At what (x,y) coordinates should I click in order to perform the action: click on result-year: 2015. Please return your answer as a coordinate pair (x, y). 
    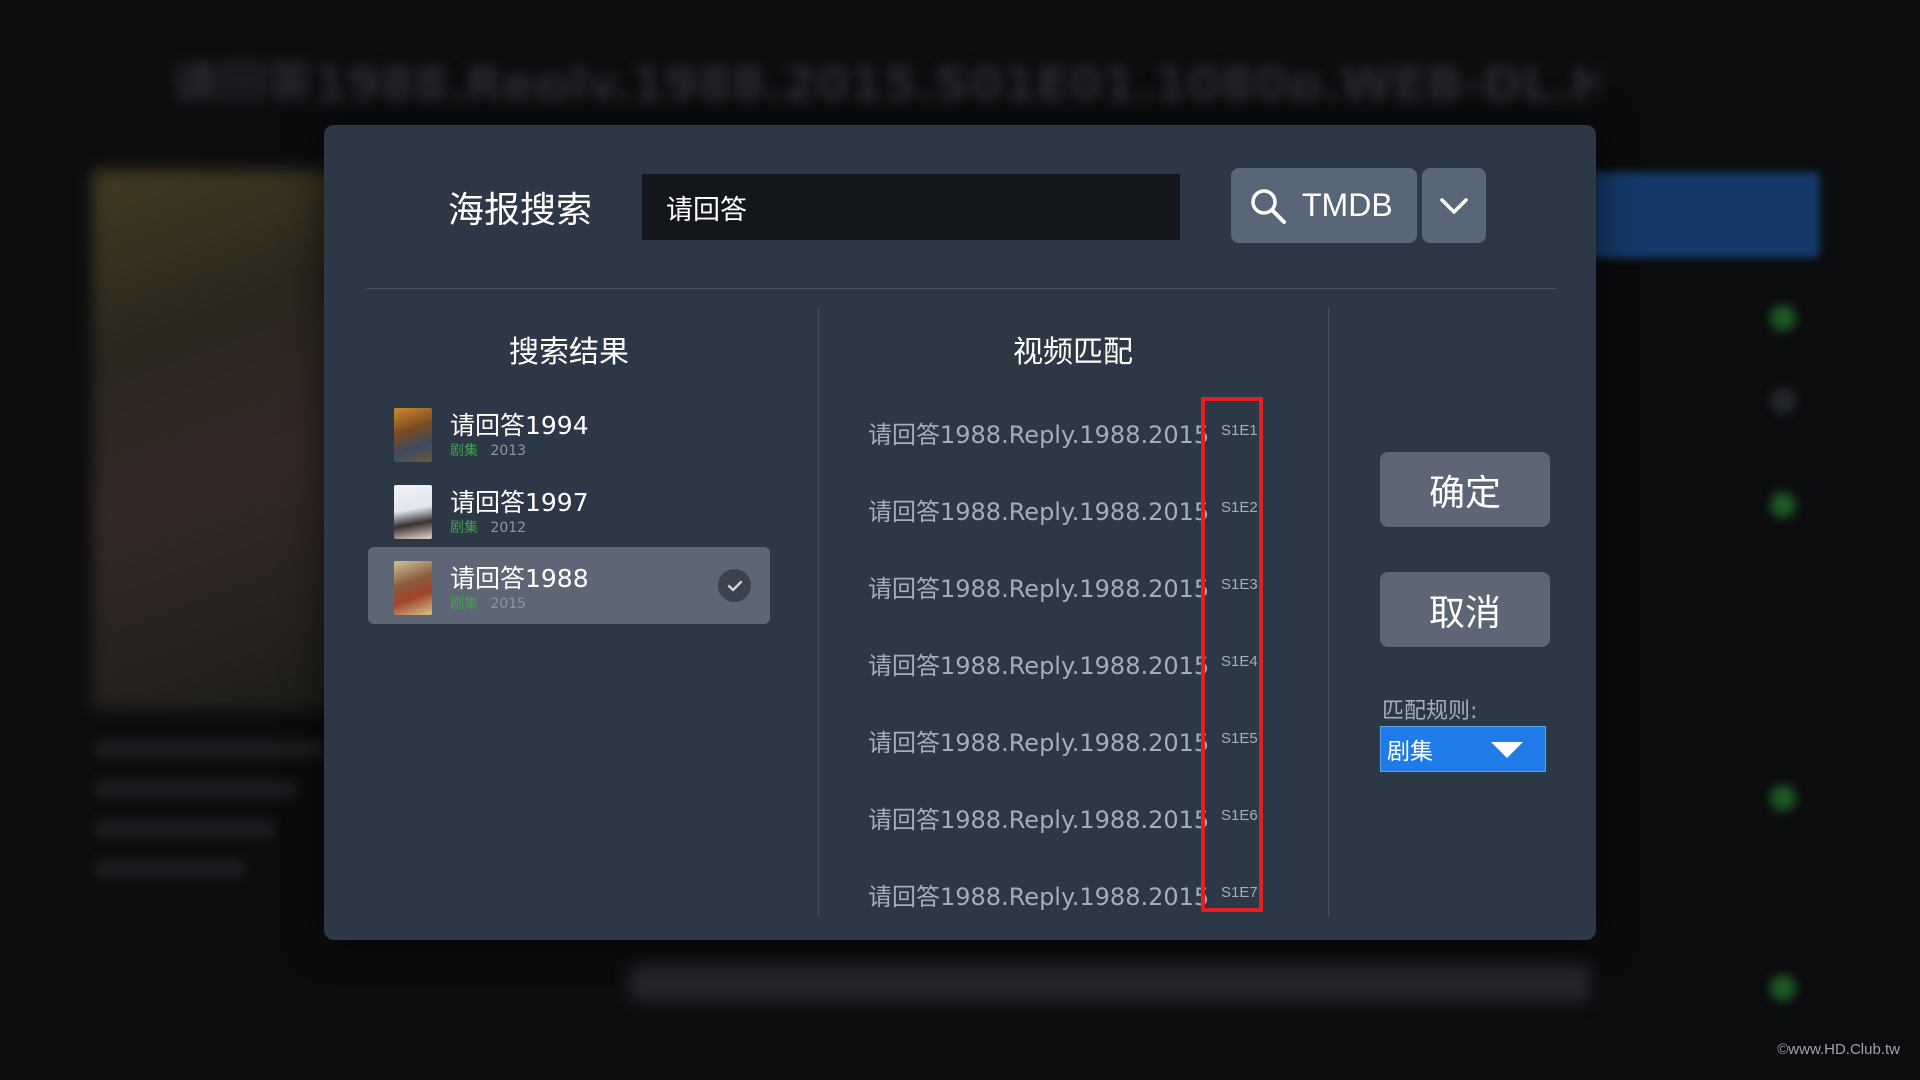
    Looking at the image, I should click on (508, 604).